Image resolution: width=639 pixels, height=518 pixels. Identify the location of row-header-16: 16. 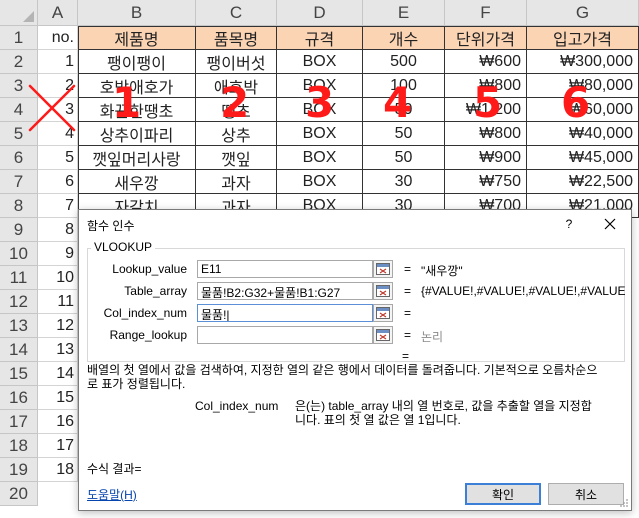
(19, 398).